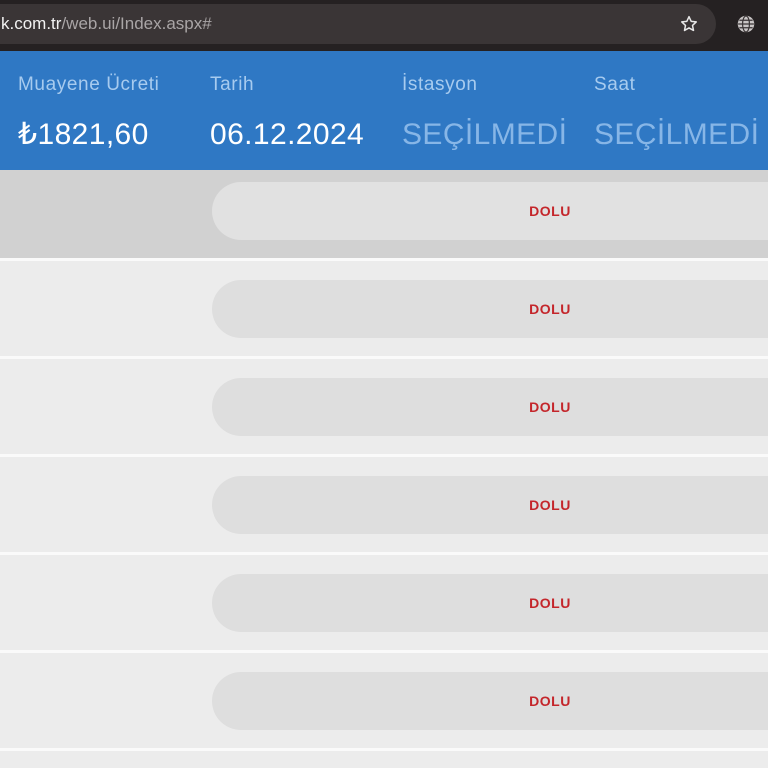 Image resolution: width=768 pixels, height=768 pixels. I want to click on fee-value: ₺1821,60, so click(83, 134).